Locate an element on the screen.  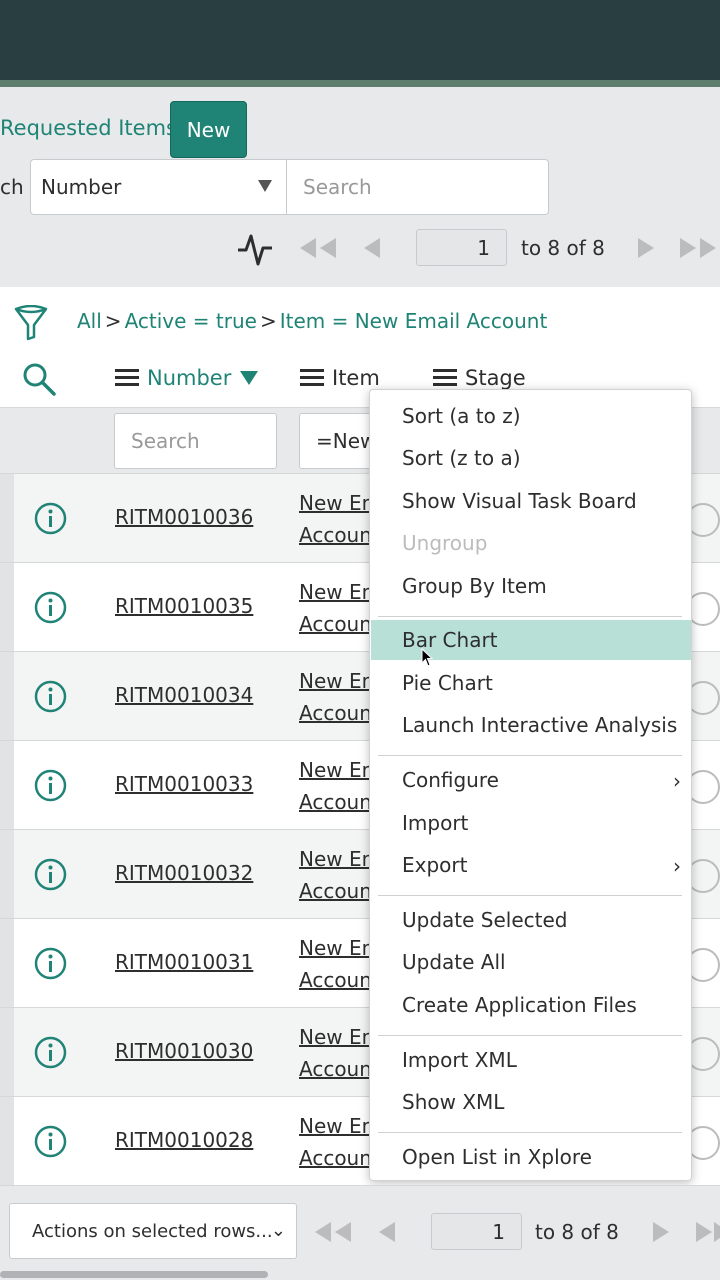
mouse-pointer-icon is located at coordinates (427, 657).